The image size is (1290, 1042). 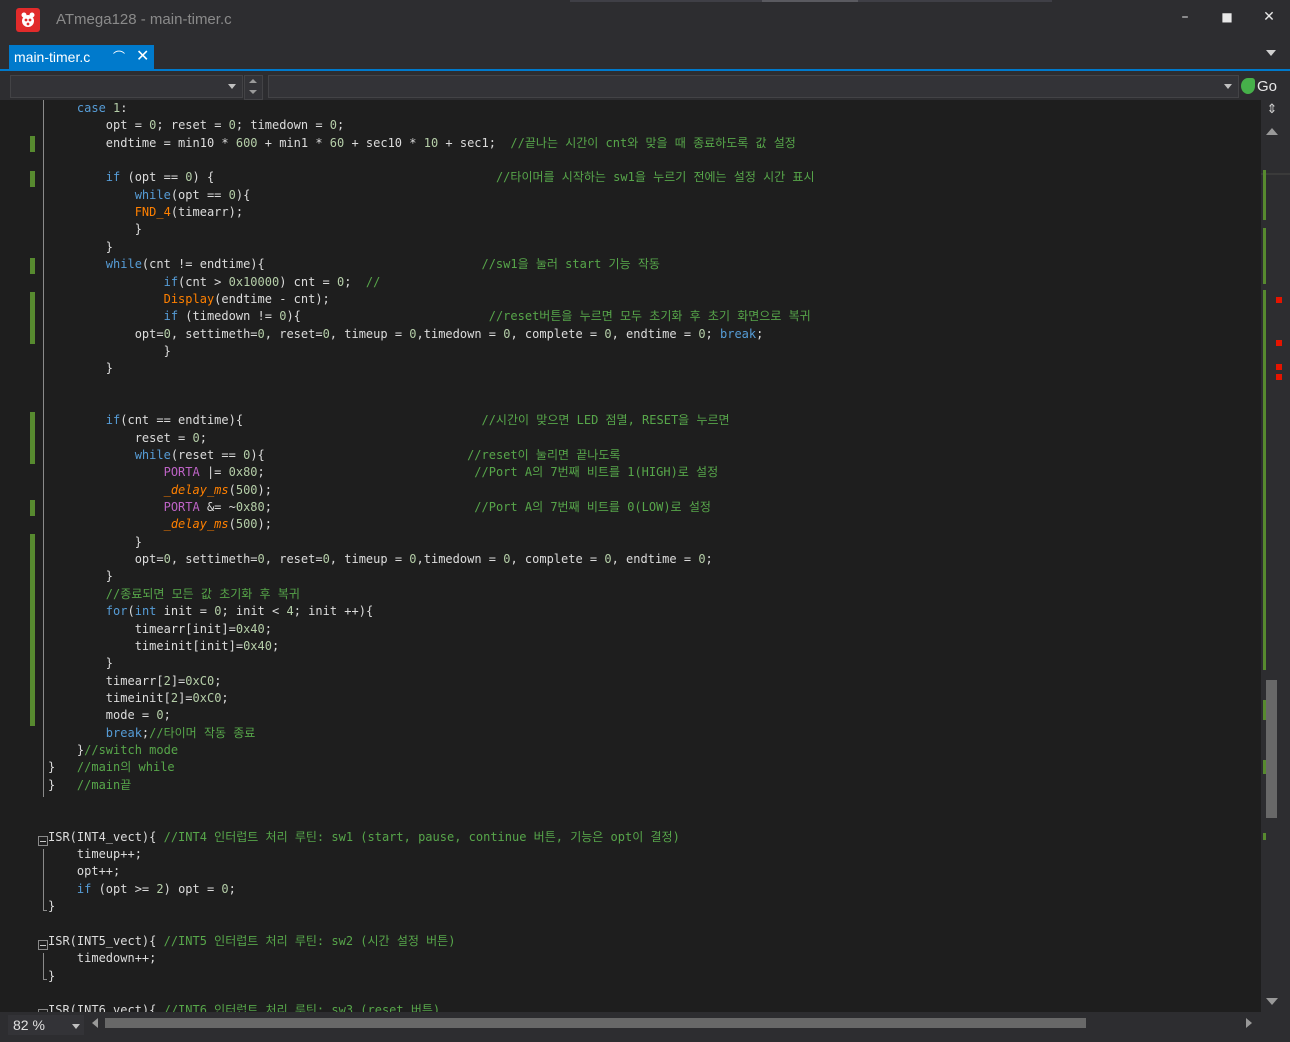 What do you see at coordinates (253, 87) in the screenshot?
I see `scope-spin-button` at bounding box center [253, 87].